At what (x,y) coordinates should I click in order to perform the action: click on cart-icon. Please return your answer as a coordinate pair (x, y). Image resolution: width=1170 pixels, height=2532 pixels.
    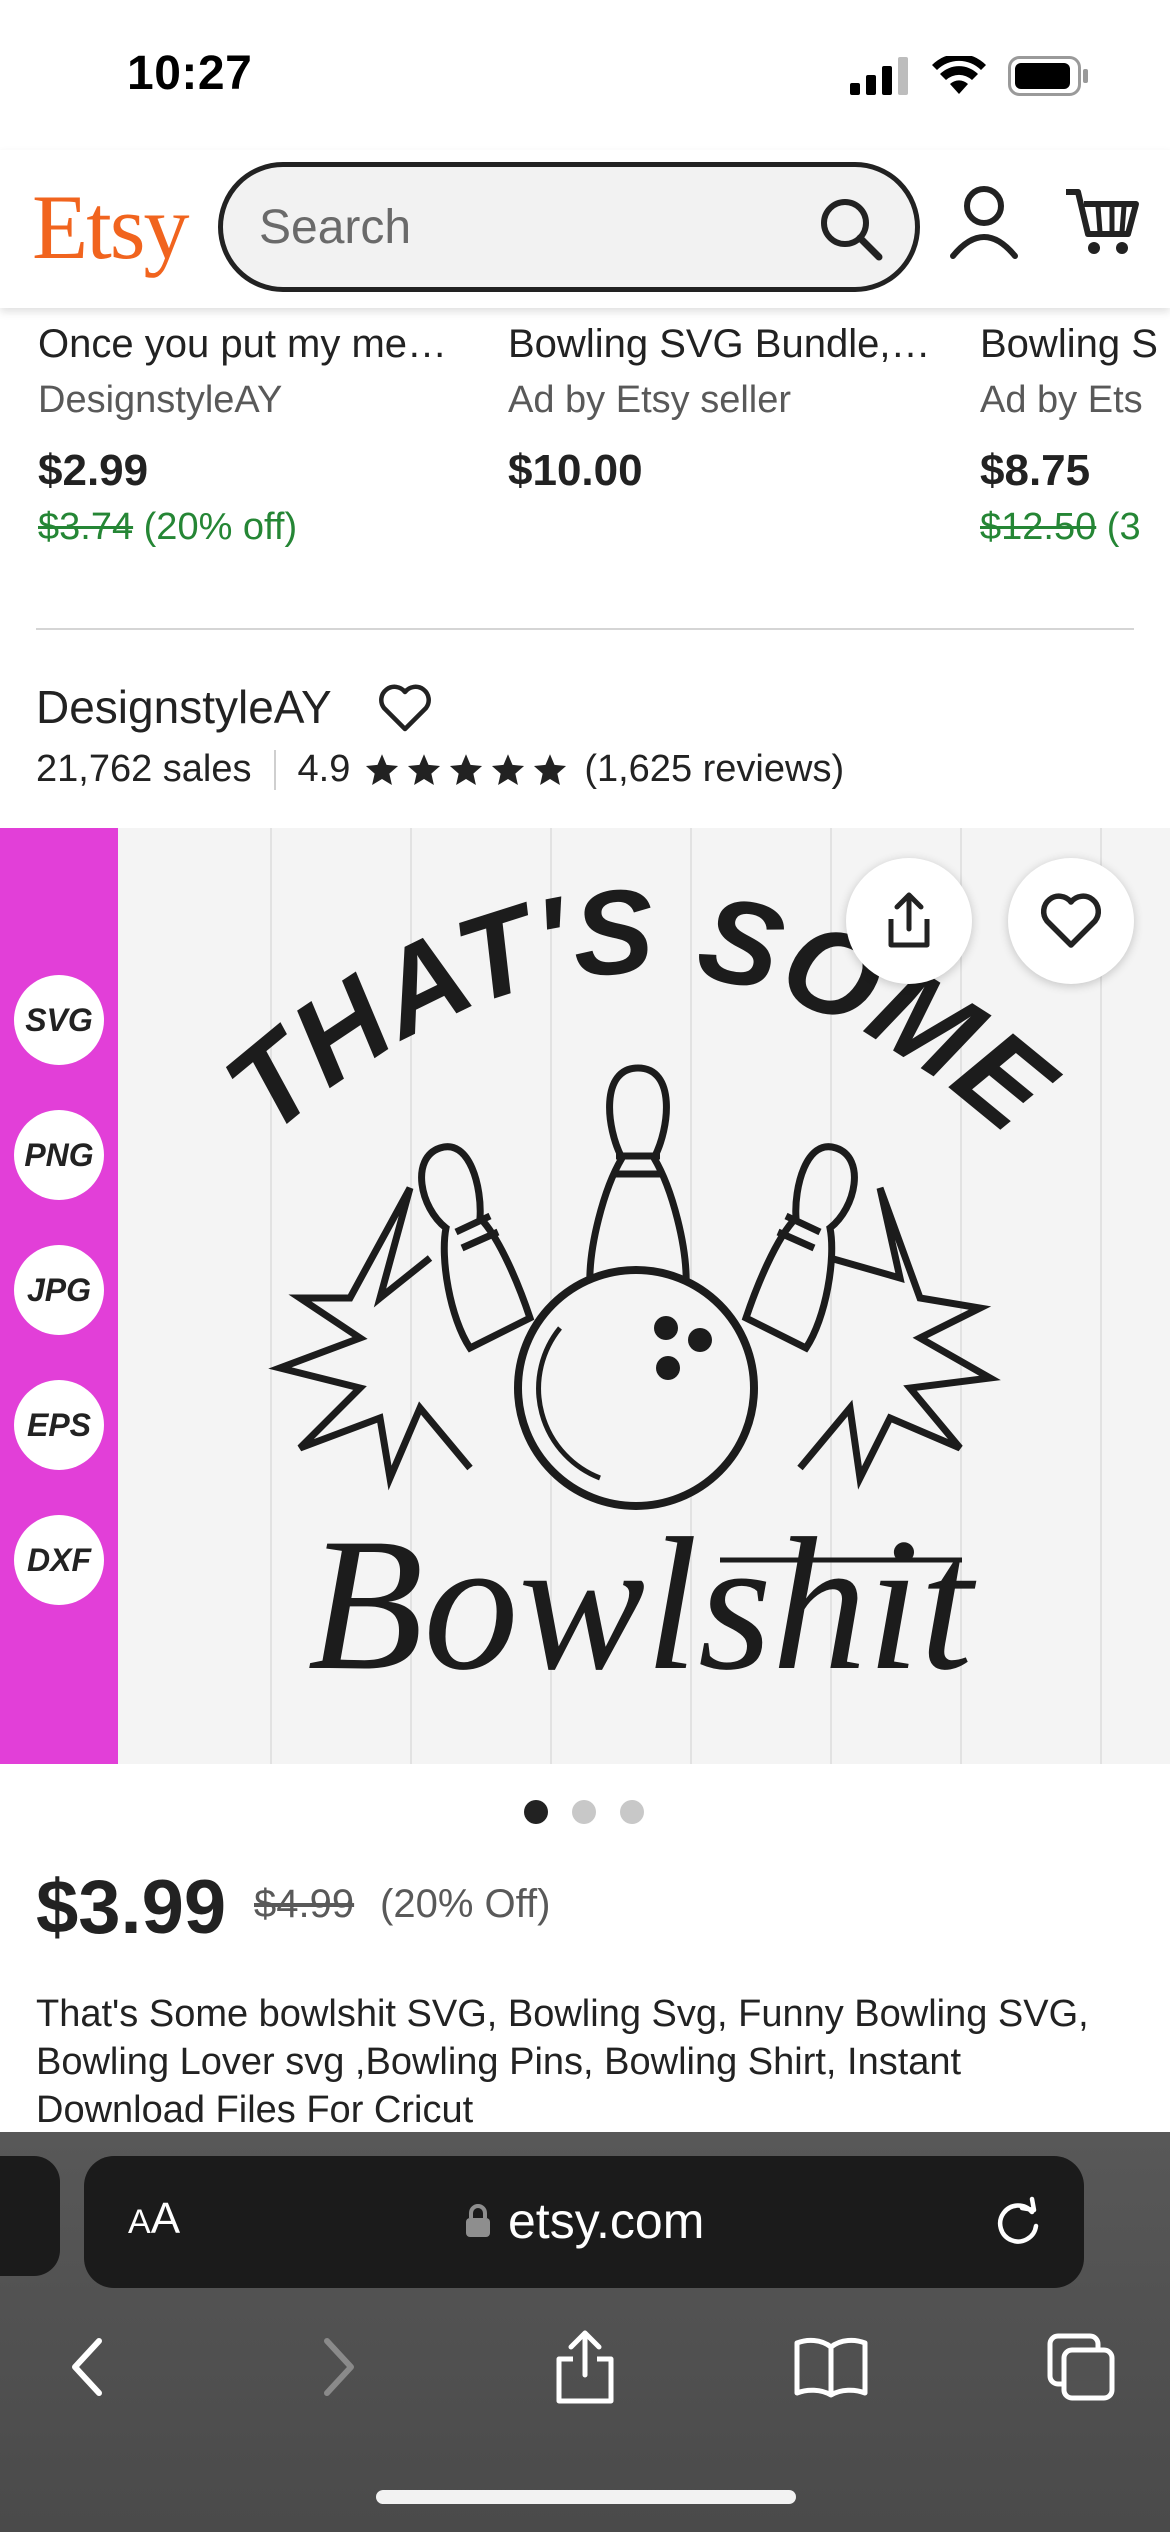
    Looking at the image, I should click on (1102, 221).